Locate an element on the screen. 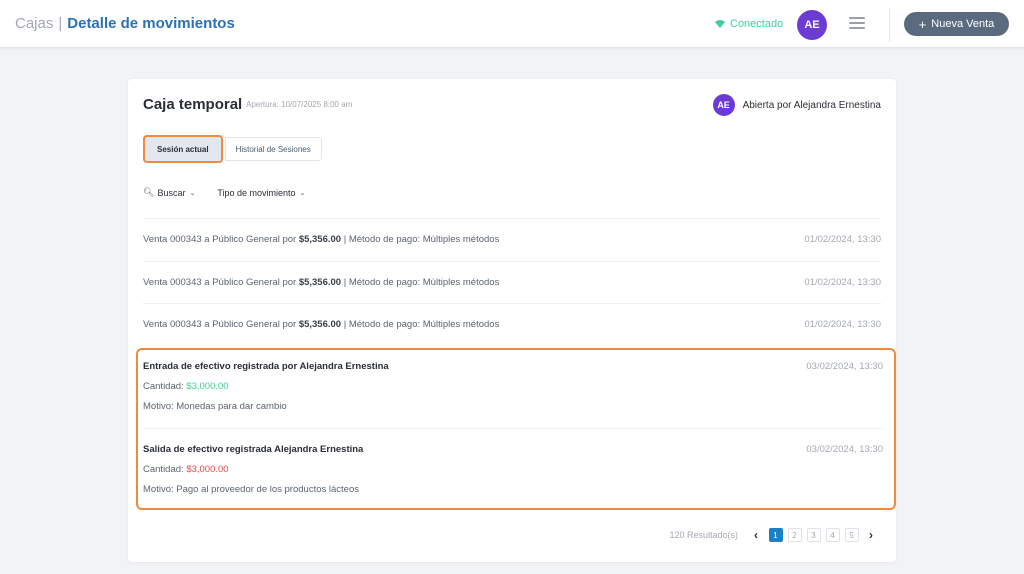  new-sale-button: + Nueva Venta is located at coordinates (956, 24).